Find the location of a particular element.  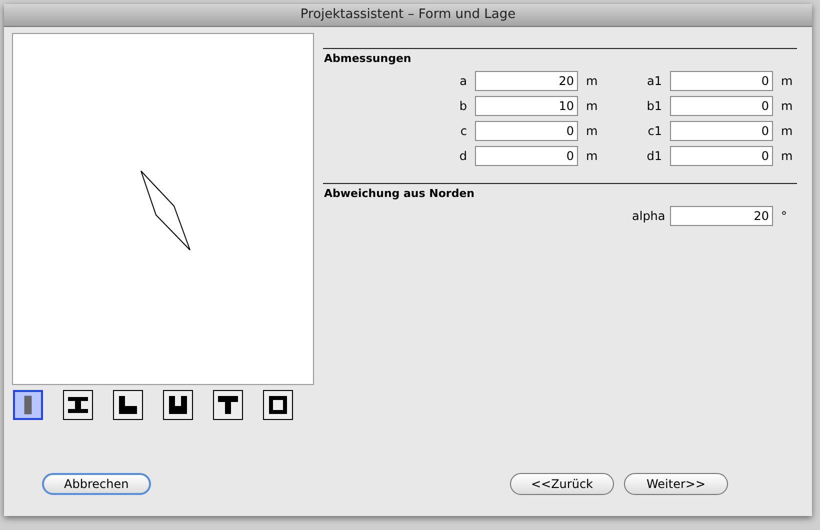

next-button: Weiter>> is located at coordinates (676, 484).